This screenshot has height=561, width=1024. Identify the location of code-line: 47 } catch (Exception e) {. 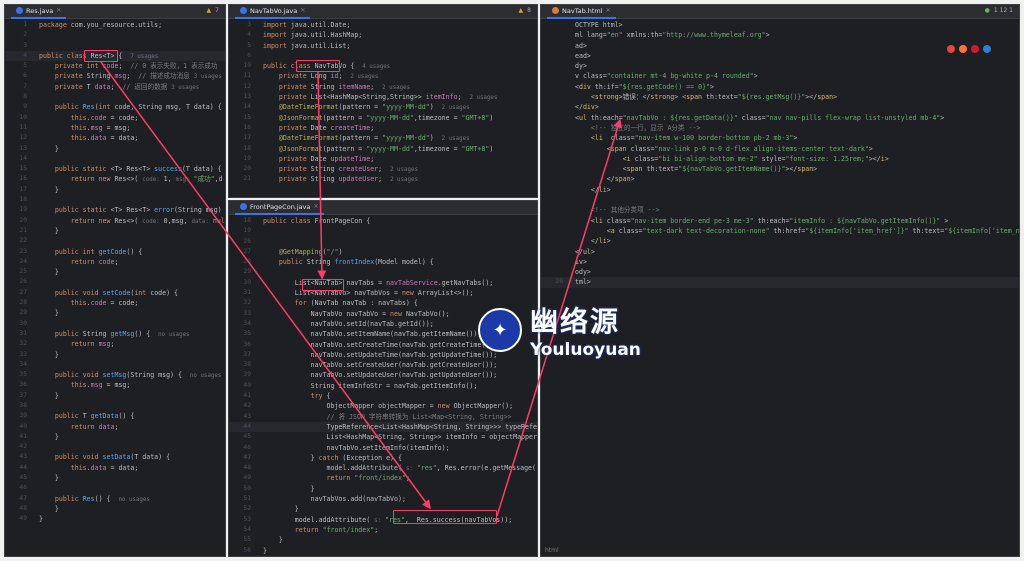
(383, 458).